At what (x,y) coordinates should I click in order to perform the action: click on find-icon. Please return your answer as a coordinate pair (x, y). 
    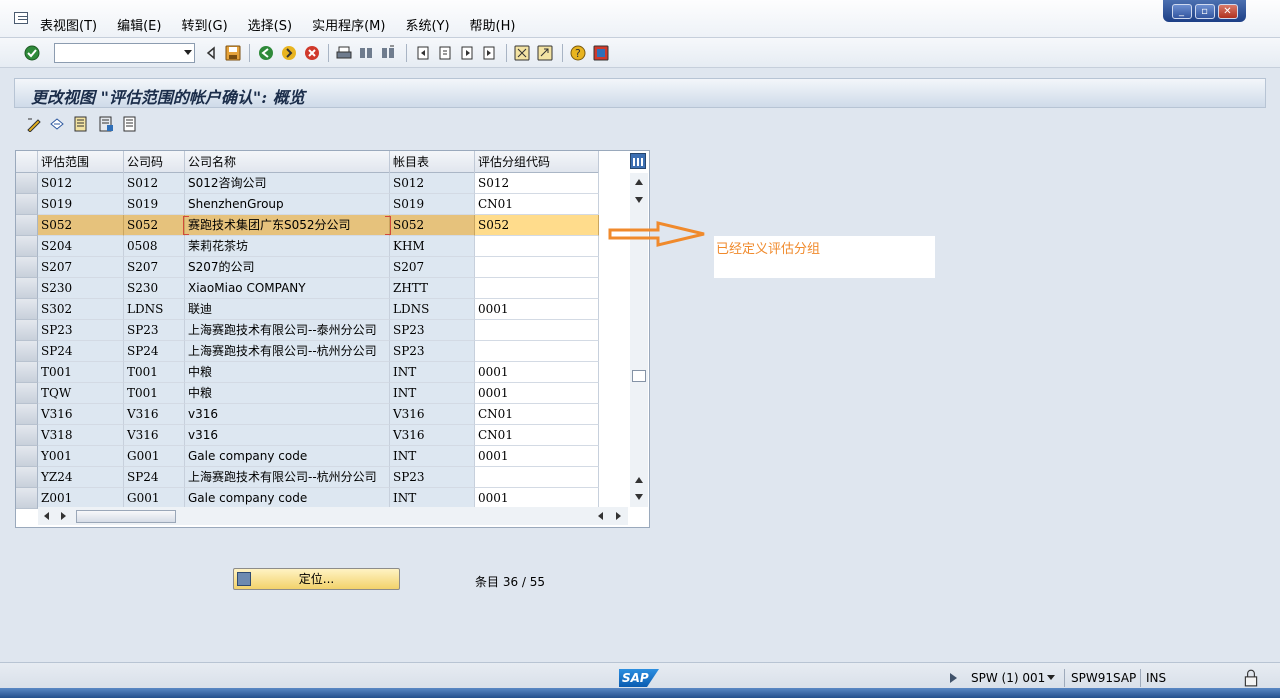
    Looking at the image, I should click on (366, 53).